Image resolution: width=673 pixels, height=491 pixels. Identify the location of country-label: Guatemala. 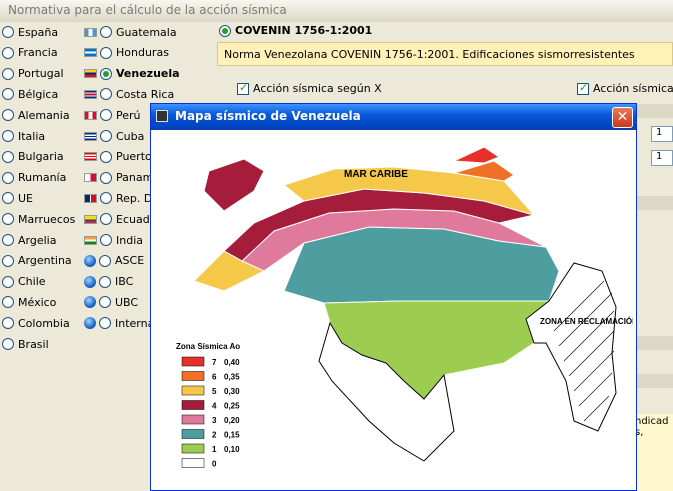
(146, 32).